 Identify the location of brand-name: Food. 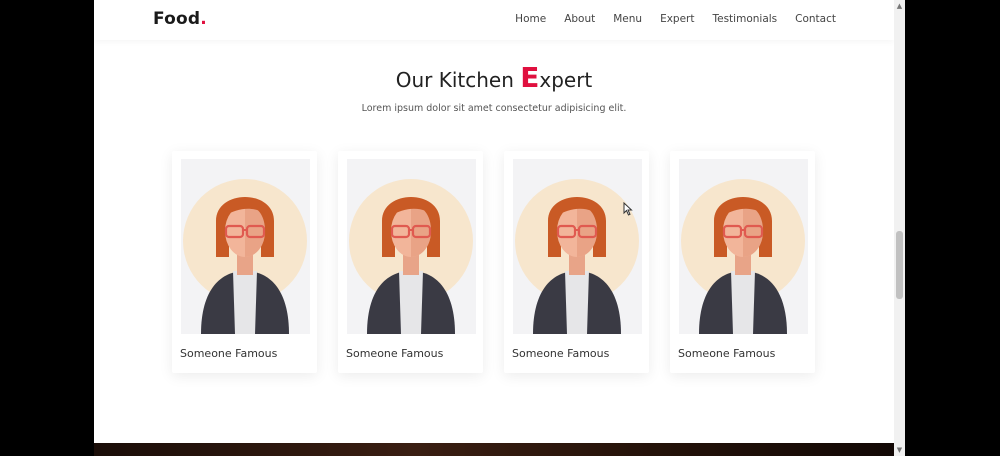
(177, 19).